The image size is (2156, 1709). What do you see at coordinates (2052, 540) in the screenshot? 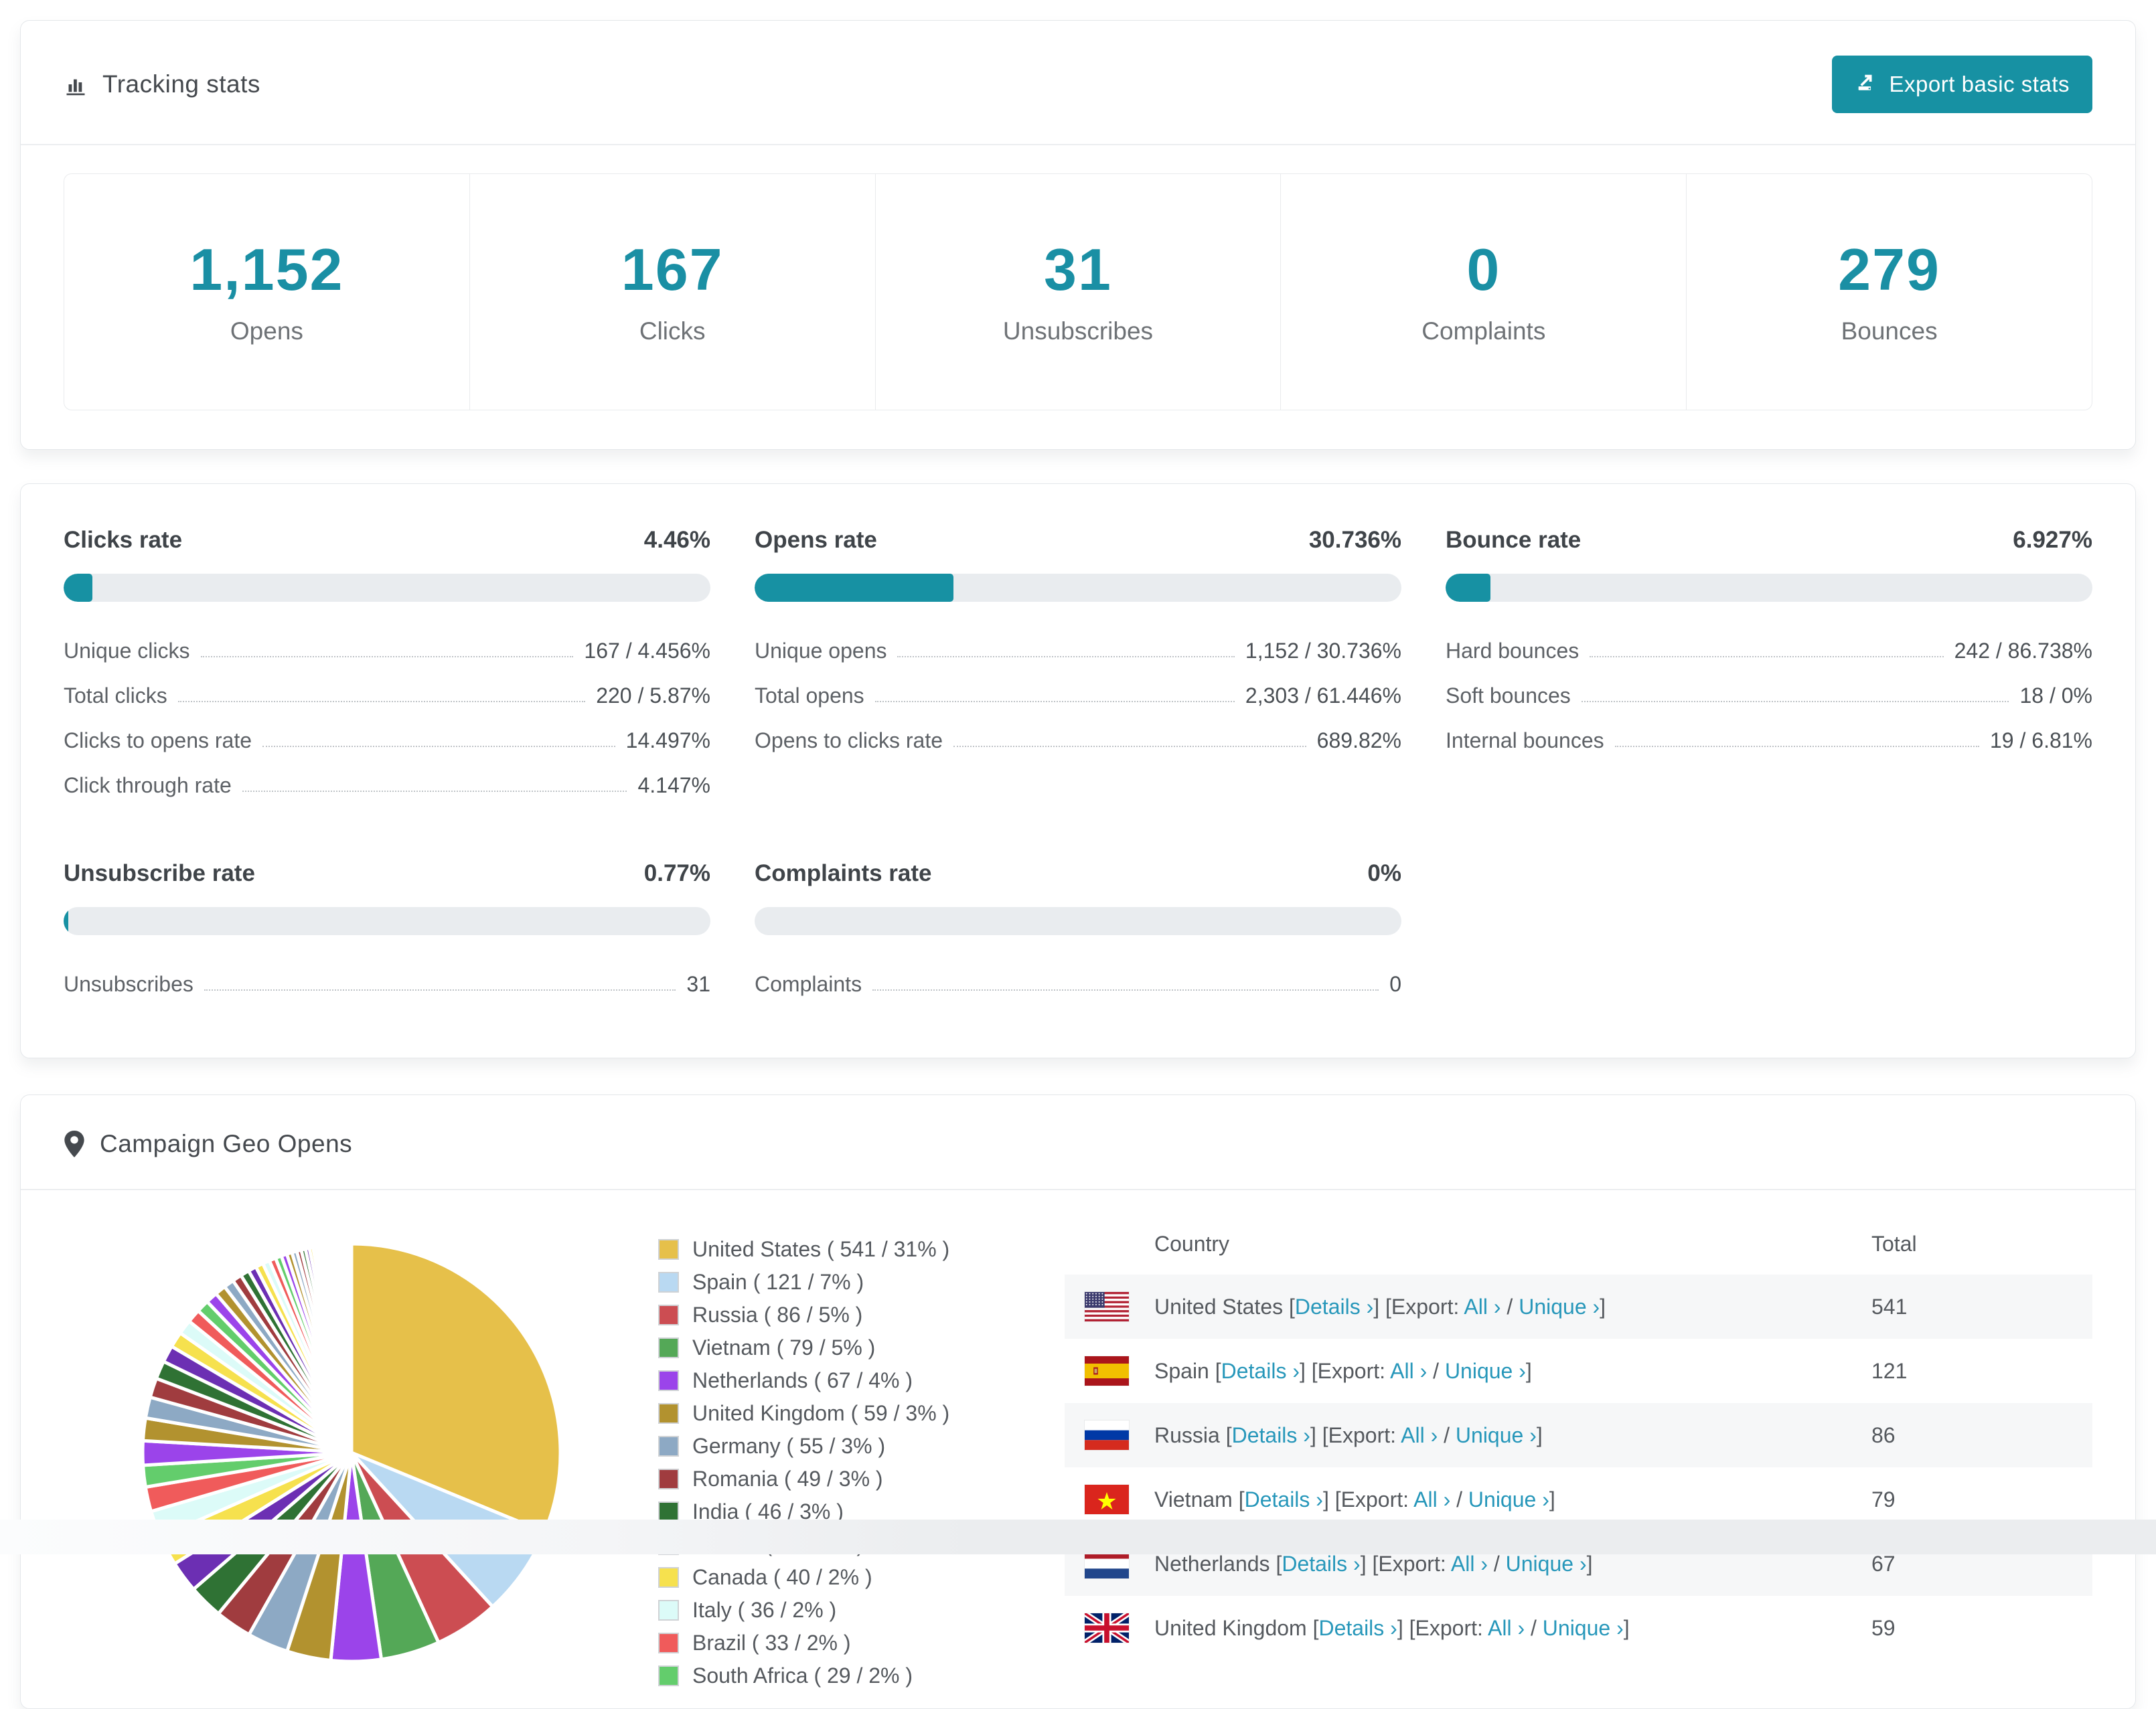
I see `rate-value: 6.927%` at bounding box center [2052, 540].